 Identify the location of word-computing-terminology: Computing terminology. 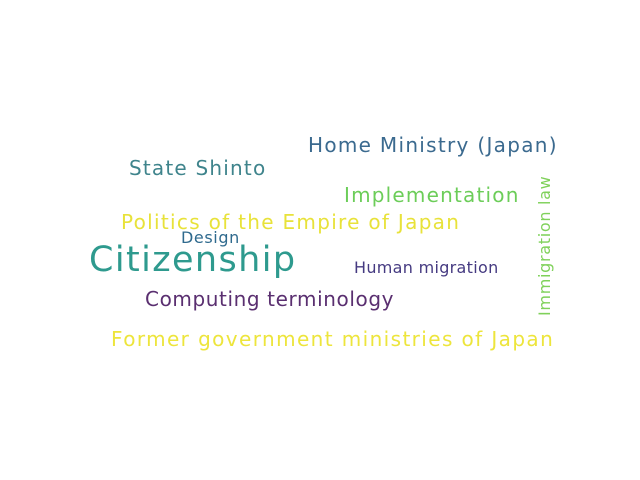
(270, 299).